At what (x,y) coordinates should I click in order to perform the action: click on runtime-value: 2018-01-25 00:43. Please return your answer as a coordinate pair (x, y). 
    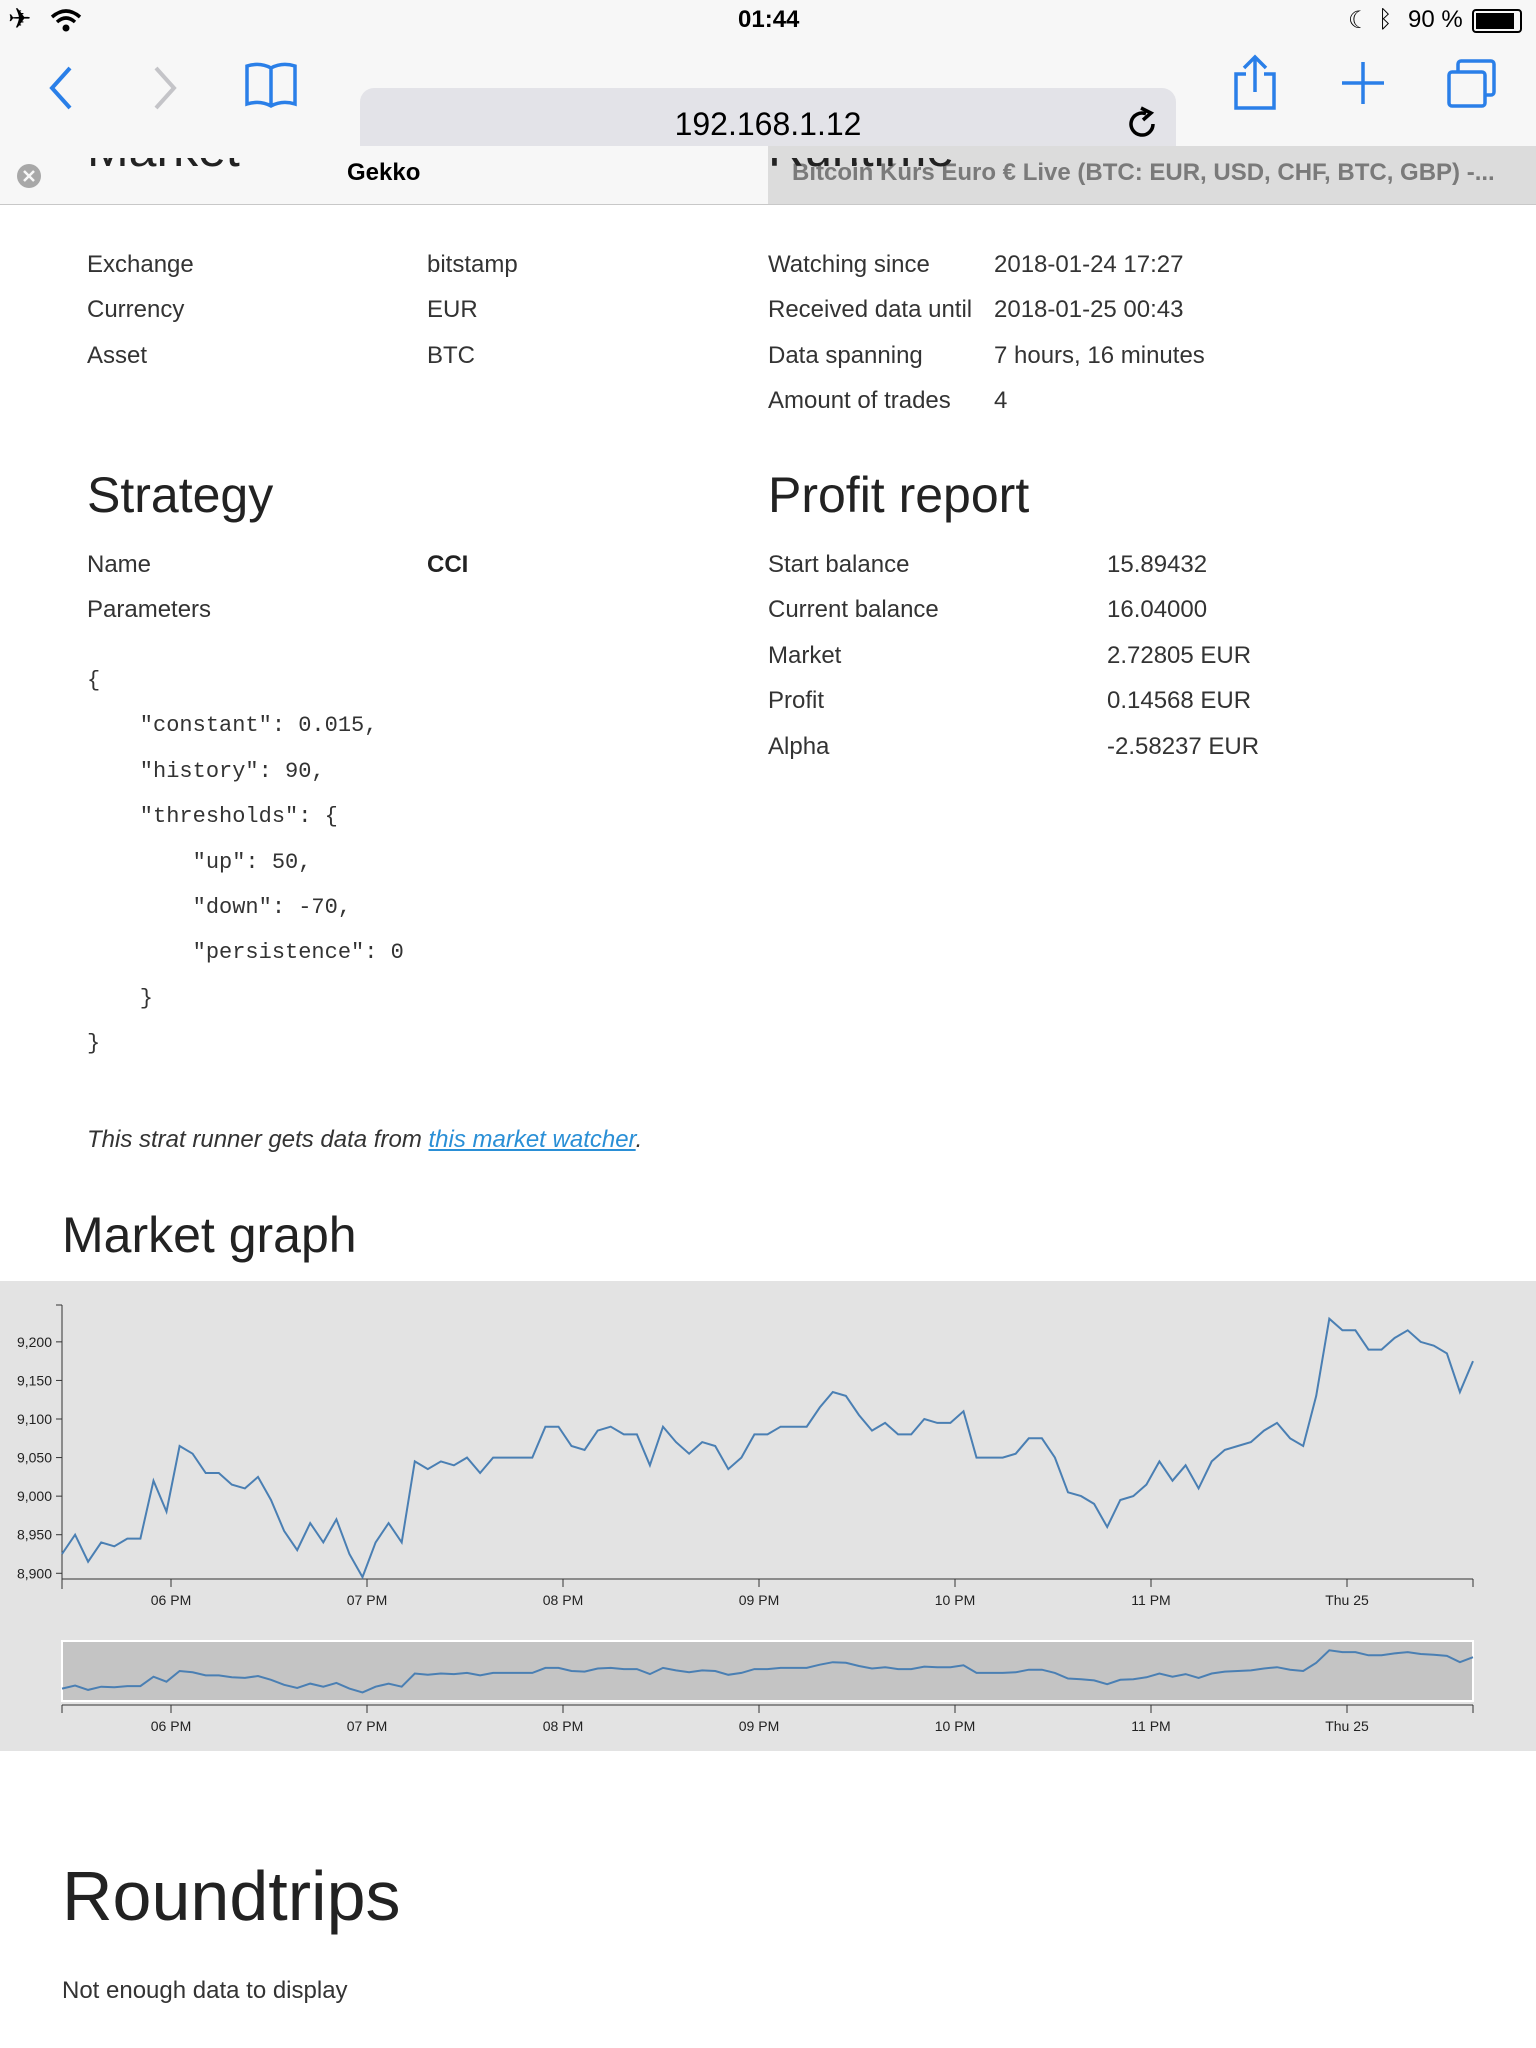
    Looking at the image, I should click on (1089, 309).